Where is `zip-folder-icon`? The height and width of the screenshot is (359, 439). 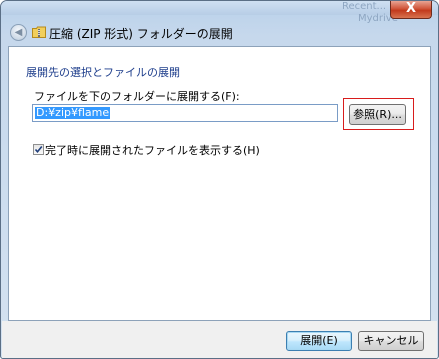
zip-folder-icon is located at coordinates (39, 32).